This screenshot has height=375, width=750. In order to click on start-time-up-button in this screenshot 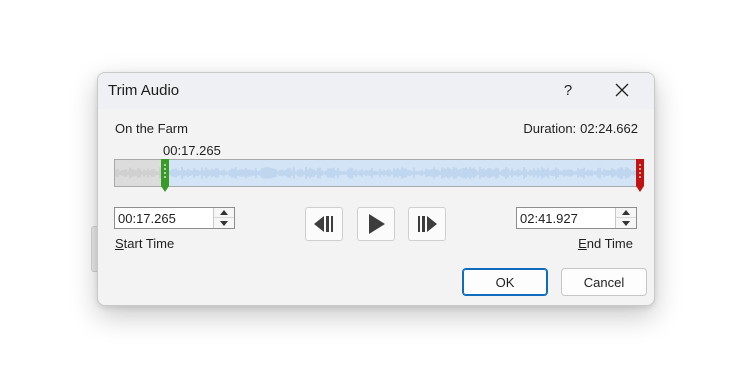, I will do `click(224, 213)`.